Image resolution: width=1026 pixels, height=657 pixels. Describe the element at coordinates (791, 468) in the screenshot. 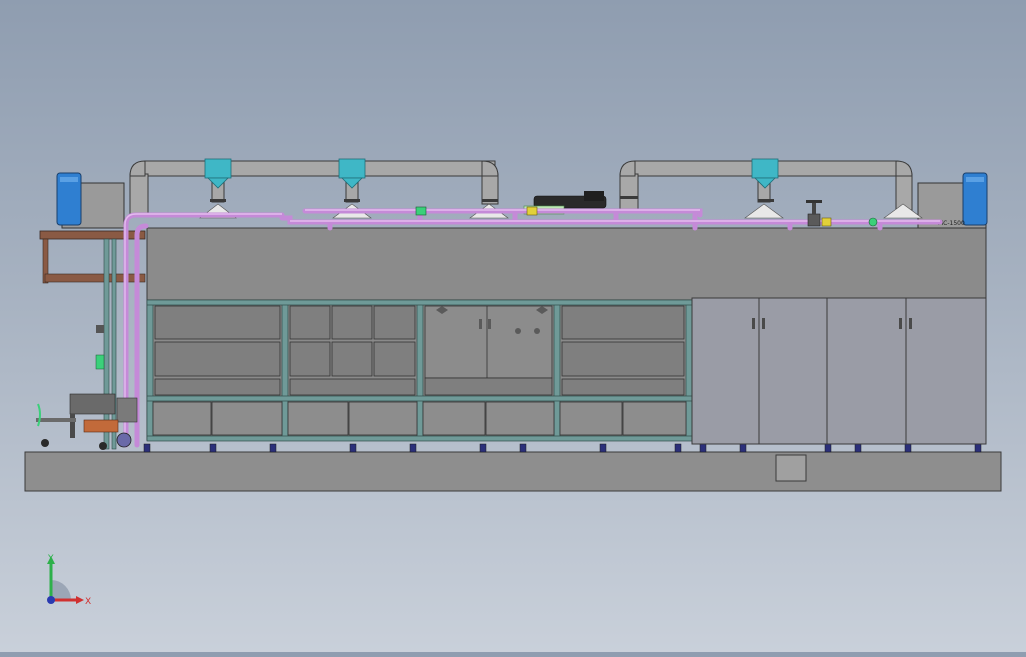

I see `drain-box` at that location.